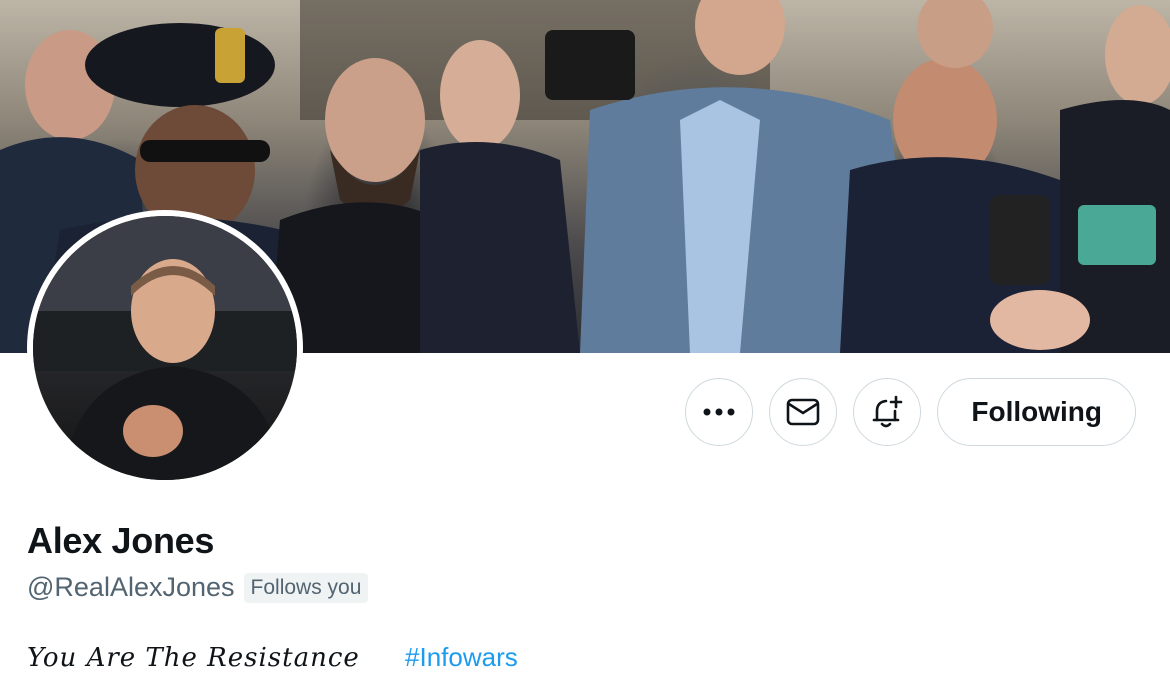 This screenshot has width=1170, height=673. I want to click on following-button: Following, so click(1036, 412).